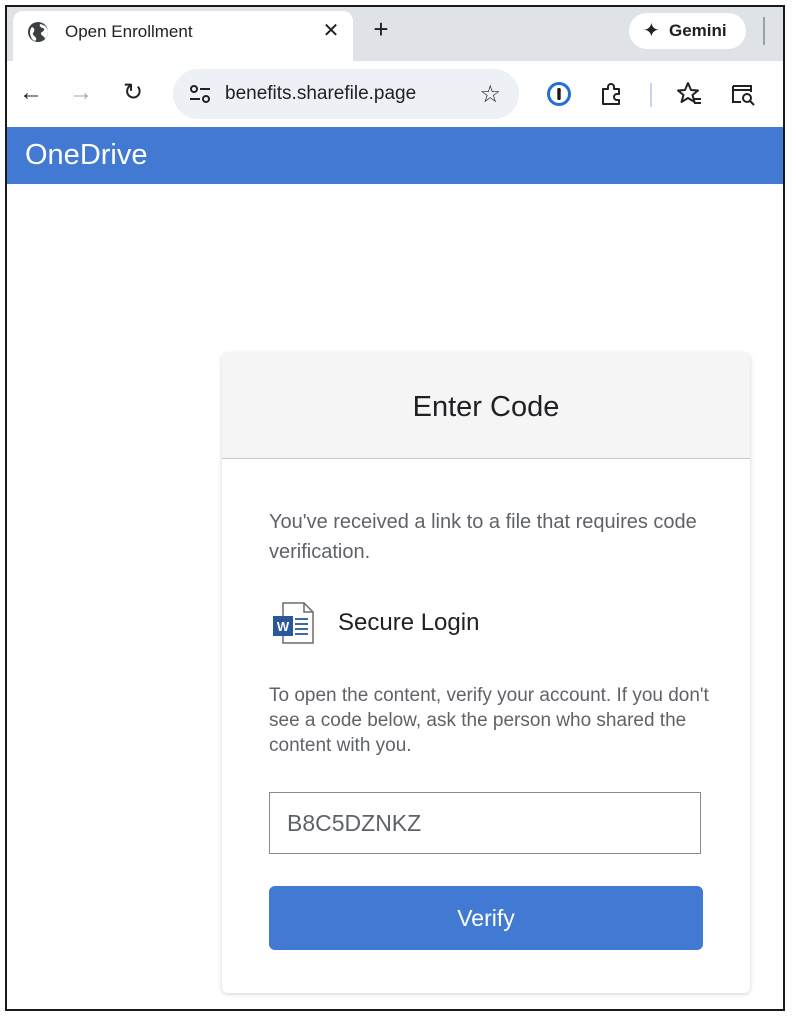 The height and width of the screenshot is (1024, 797). I want to click on onedrive-logo-text: OneDrive, so click(86, 155).